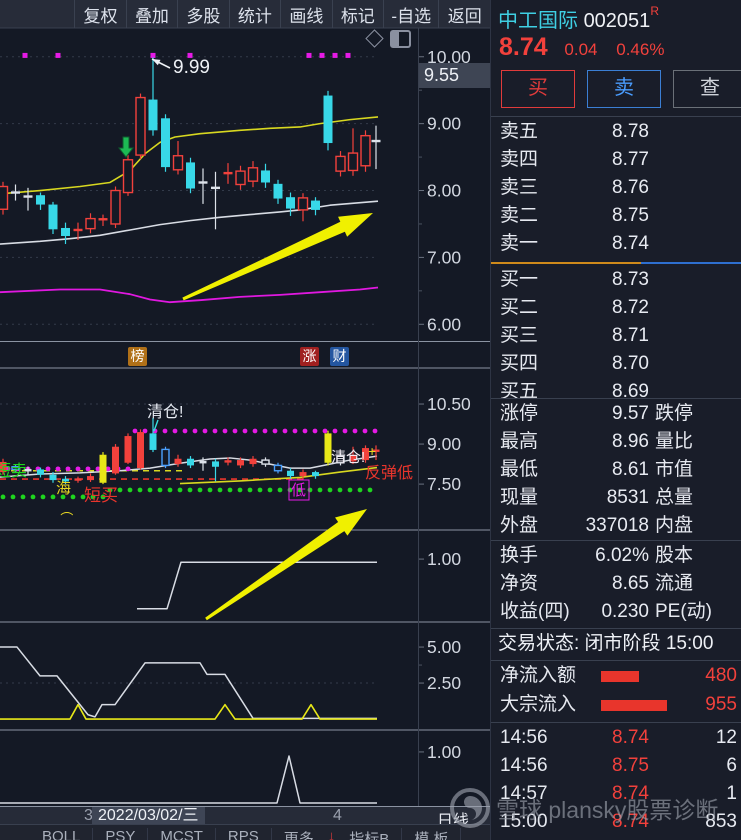  I want to click on buy-button: 买, so click(538, 89).